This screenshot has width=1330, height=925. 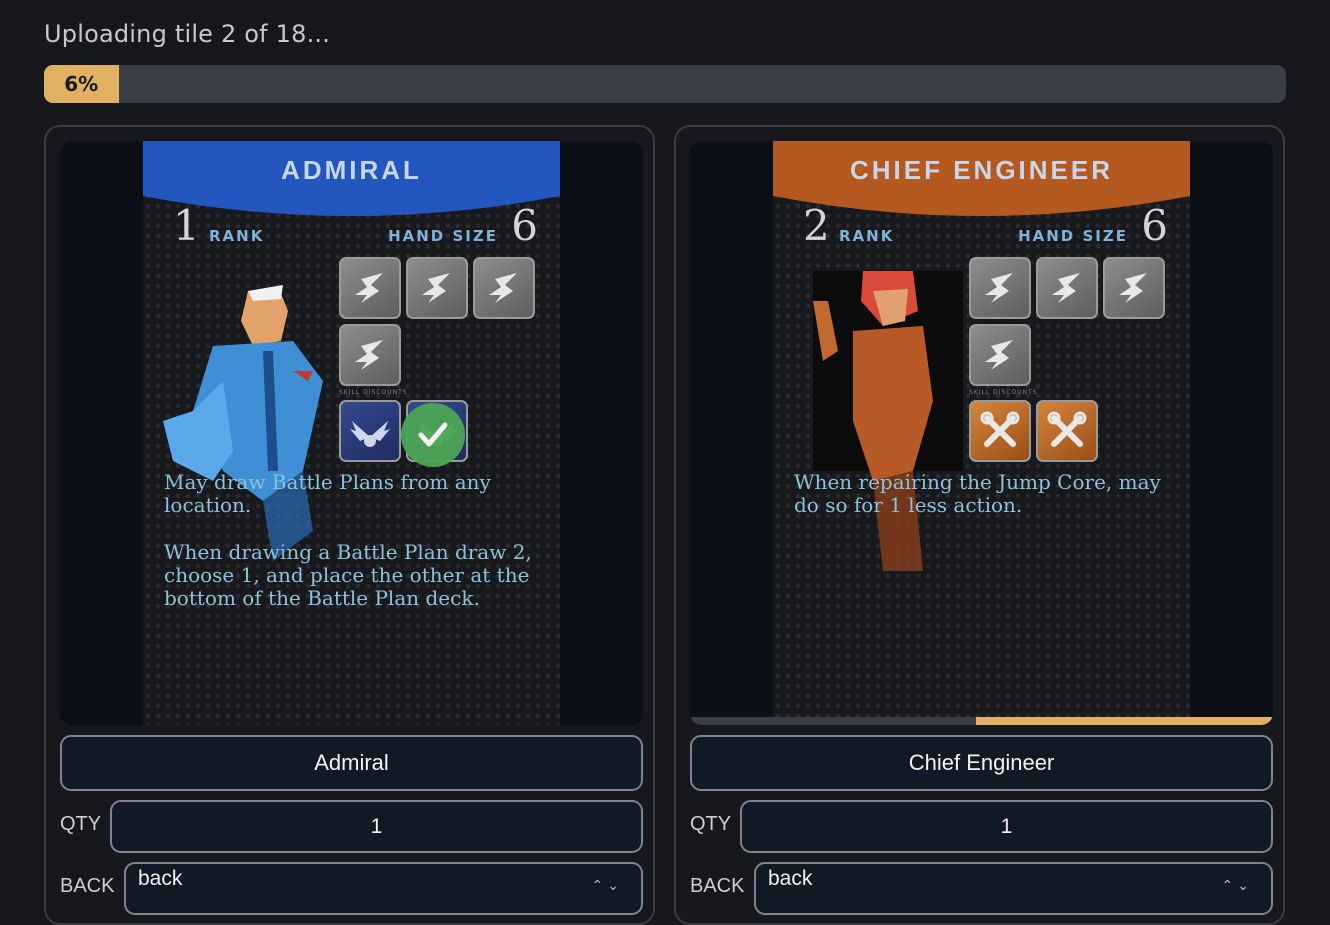 What do you see at coordinates (370, 431) in the screenshot?
I see `wings-emblem-icon` at bounding box center [370, 431].